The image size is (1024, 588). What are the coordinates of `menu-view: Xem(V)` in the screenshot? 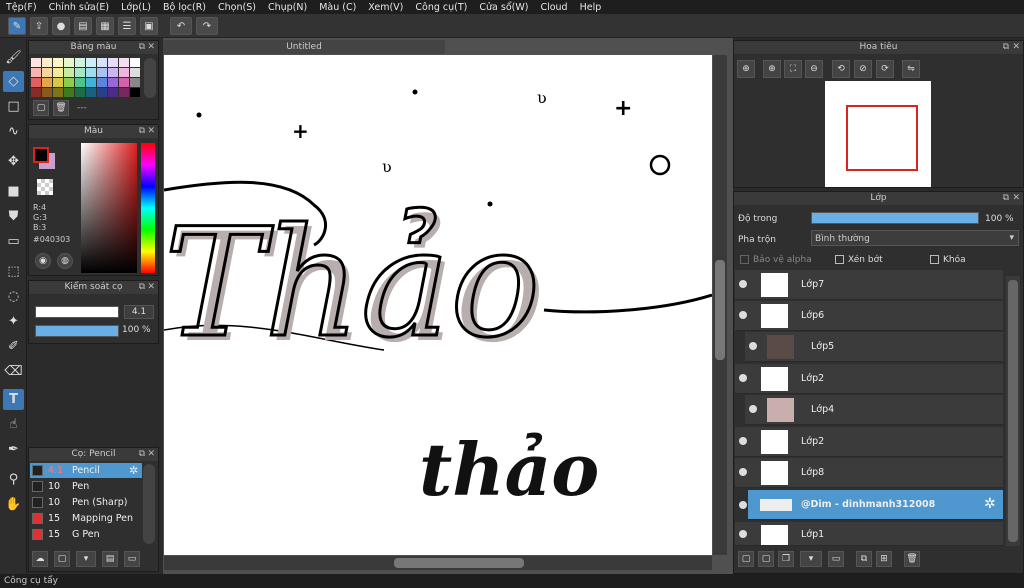 It's located at (385, 7).